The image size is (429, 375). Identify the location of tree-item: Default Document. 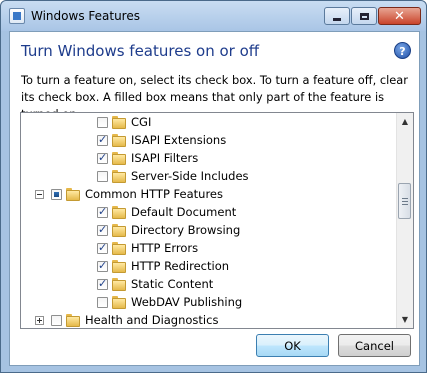
(166, 212).